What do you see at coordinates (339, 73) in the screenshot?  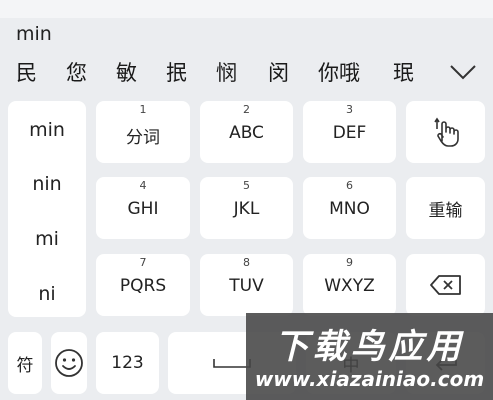 I see `candidate-item: 你哦` at bounding box center [339, 73].